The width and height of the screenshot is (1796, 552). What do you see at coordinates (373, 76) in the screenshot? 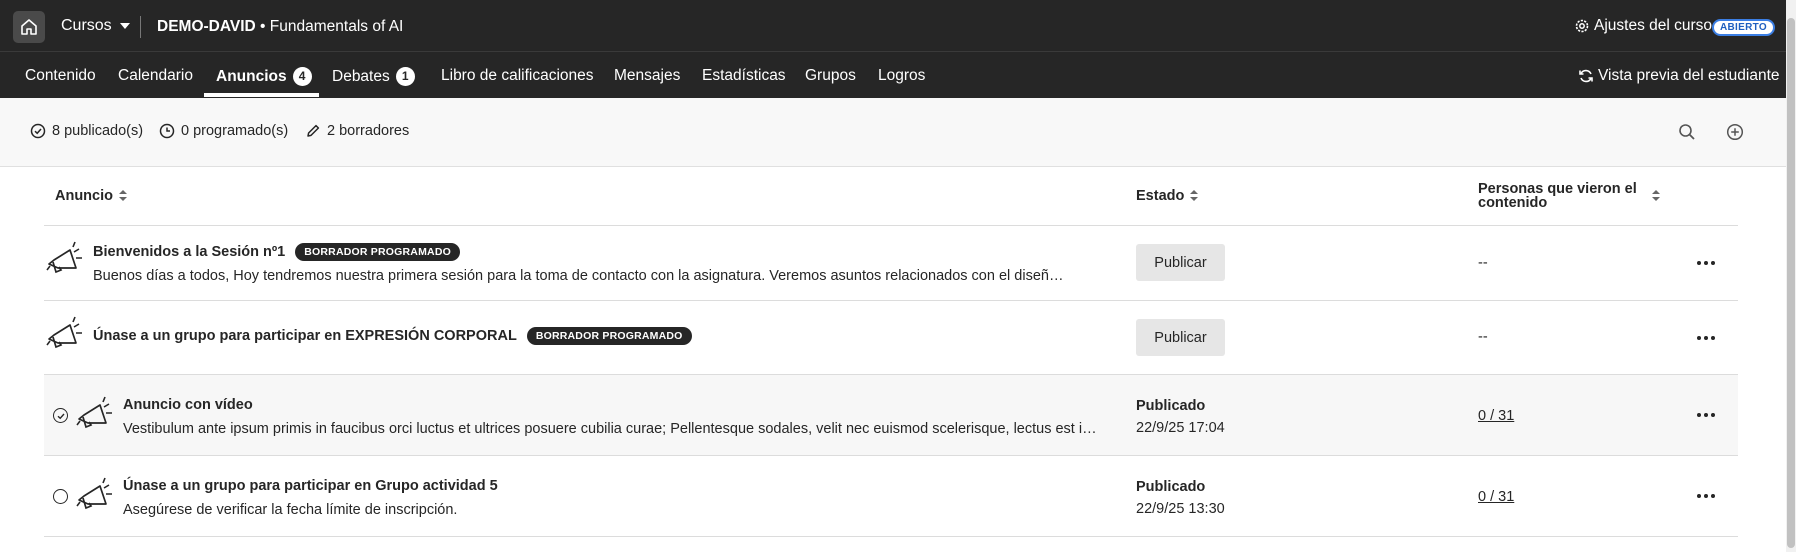
I see `tab-debates: Debates 1` at bounding box center [373, 76].